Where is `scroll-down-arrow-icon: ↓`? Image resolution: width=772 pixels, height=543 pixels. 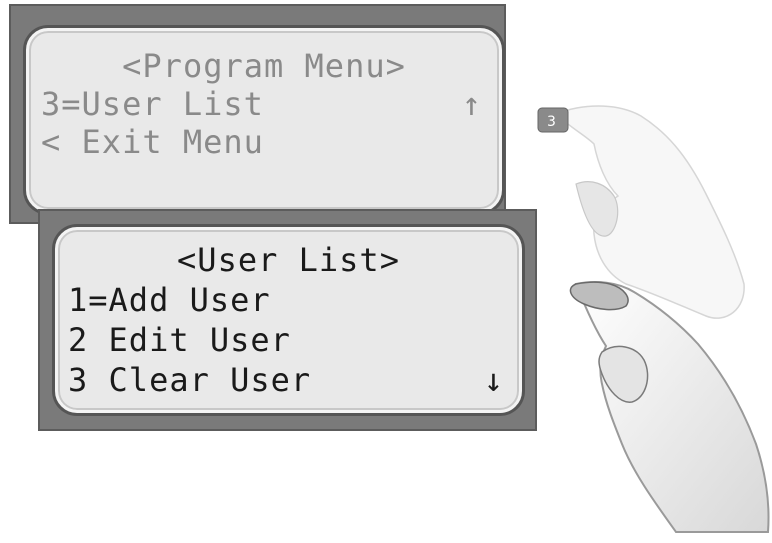 scroll-down-arrow-icon: ↓ is located at coordinates (493, 380).